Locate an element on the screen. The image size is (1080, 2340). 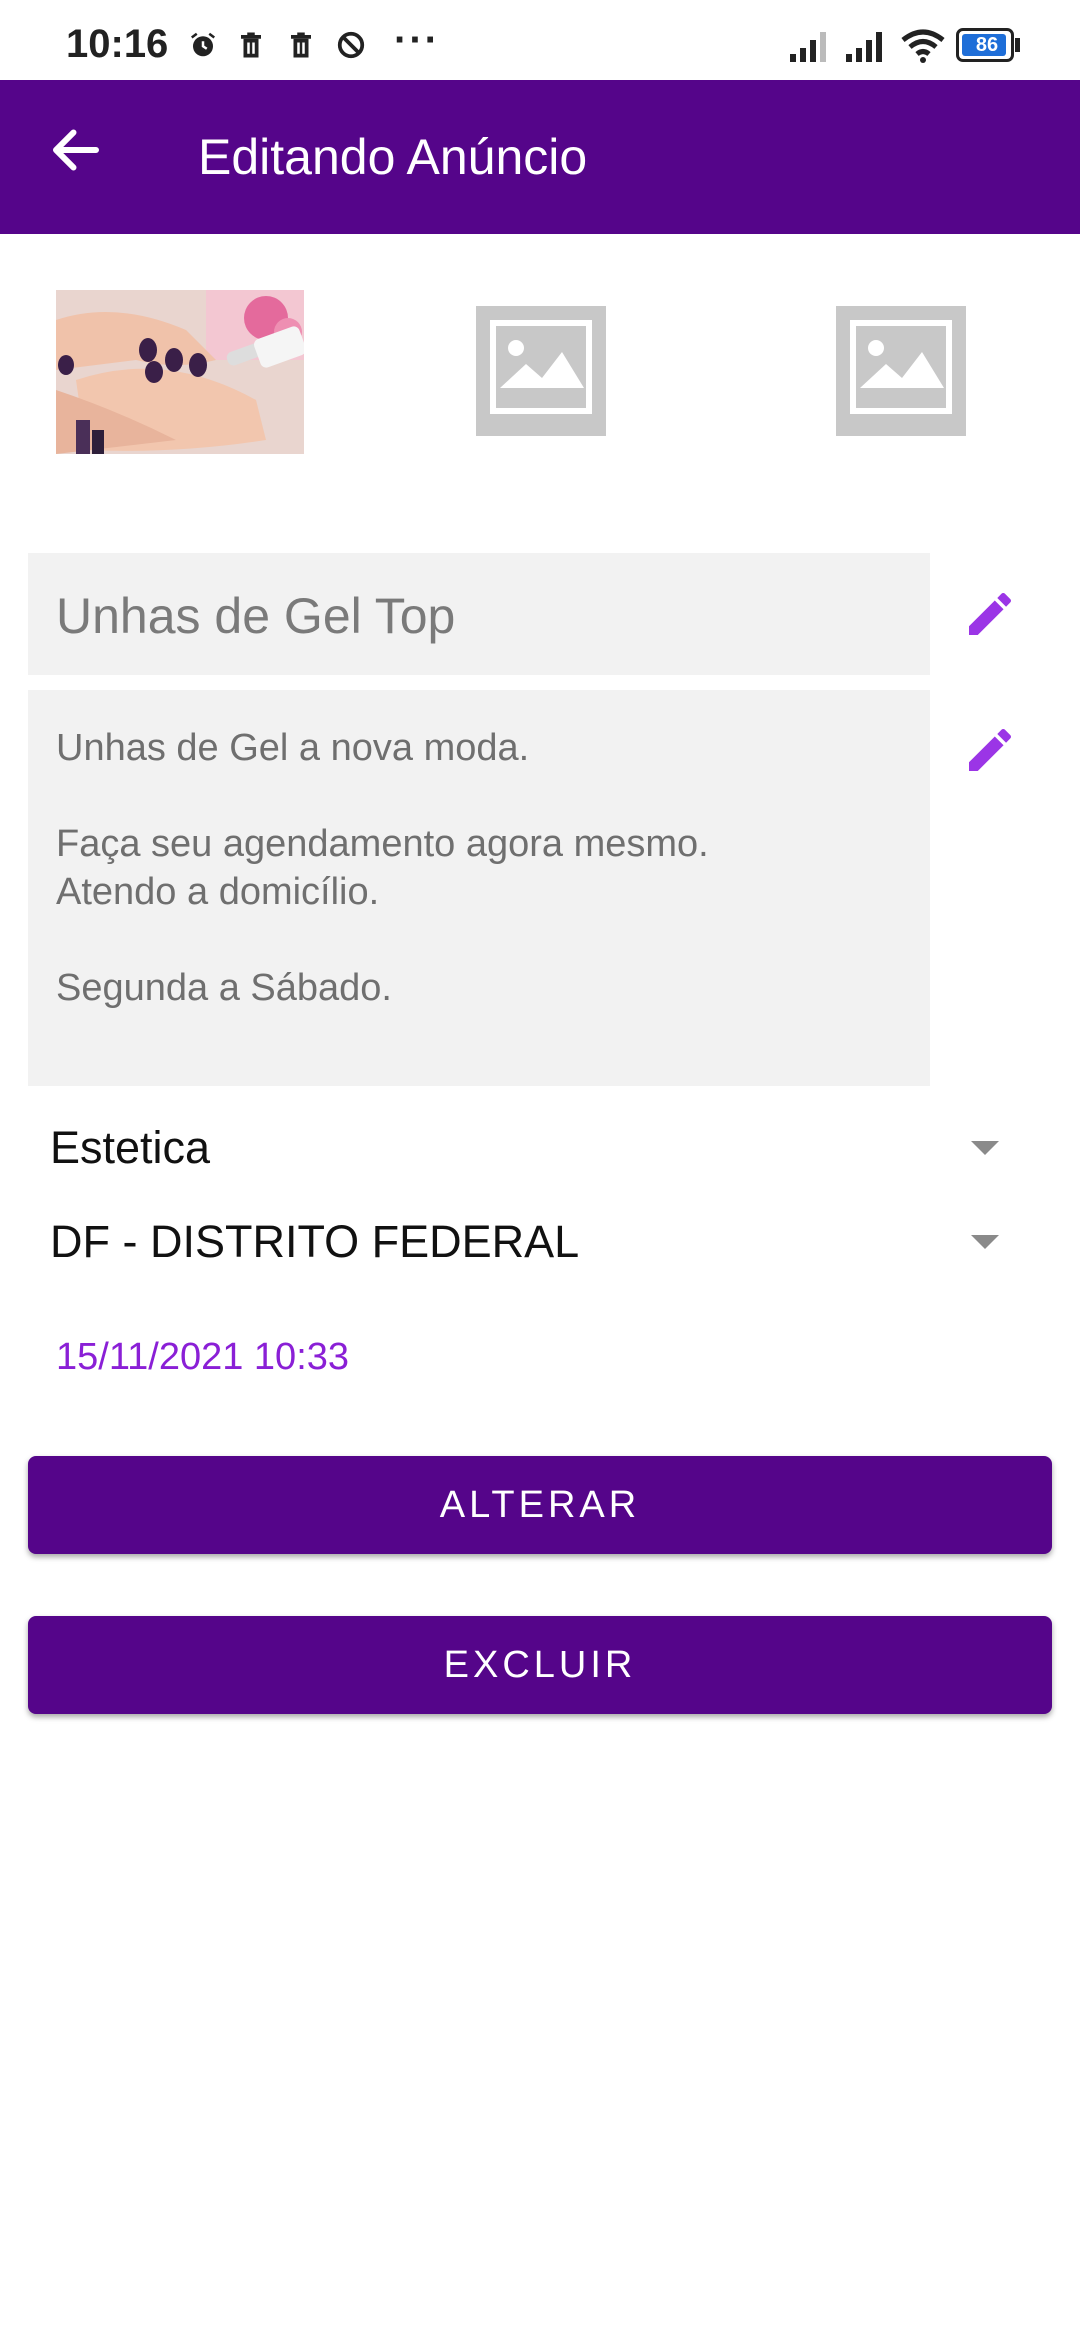
battery-icon: 86 is located at coordinates (985, 45).